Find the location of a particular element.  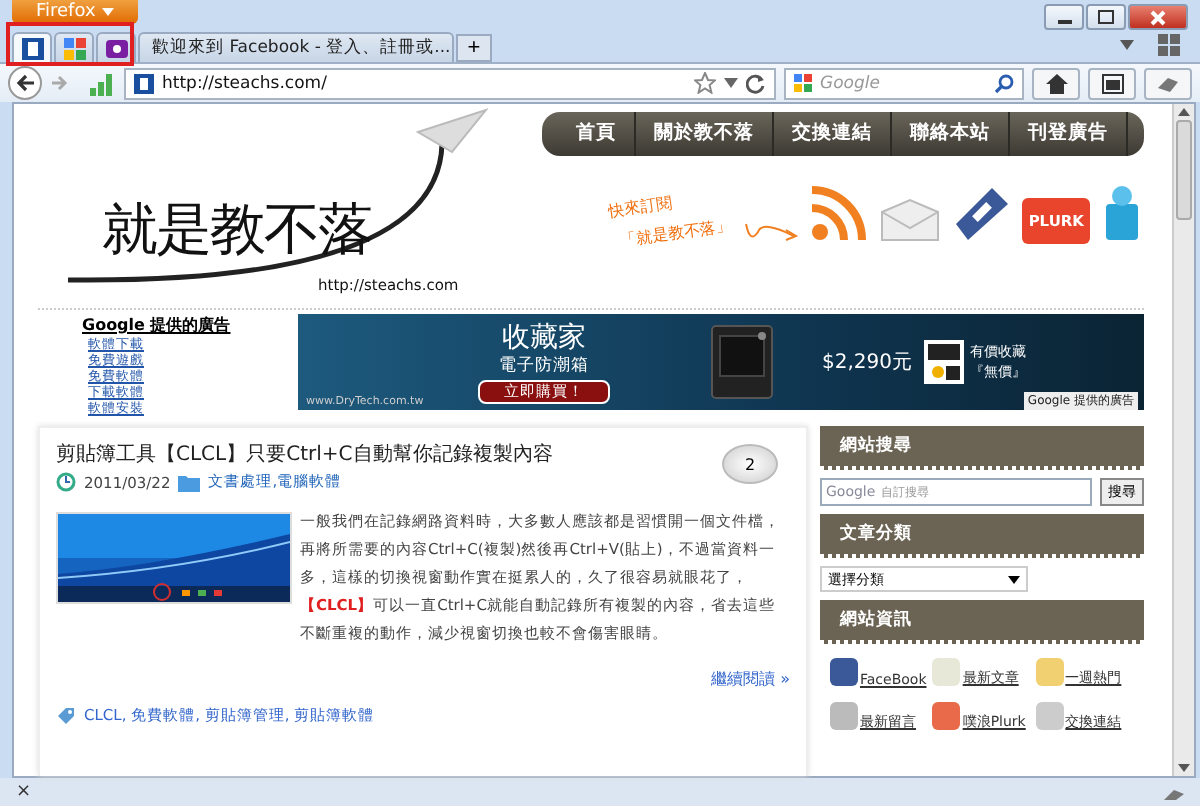

scroll-up-icon is located at coordinates (1184, 112).